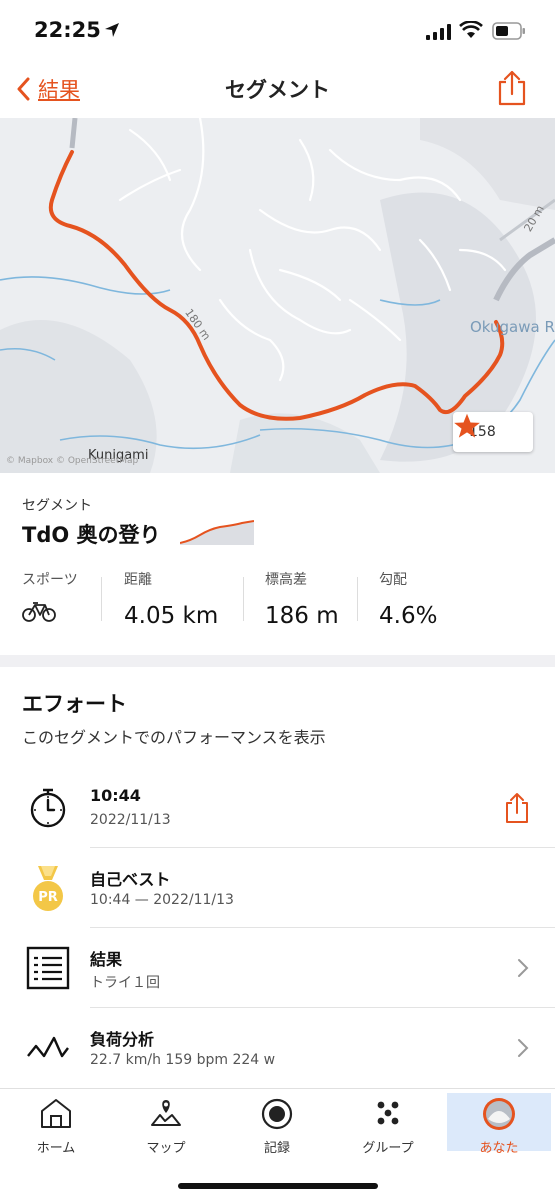  Describe the element at coordinates (408, 599) in the screenshot. I see `stat-grade: 勾配 4.6%` at that location.